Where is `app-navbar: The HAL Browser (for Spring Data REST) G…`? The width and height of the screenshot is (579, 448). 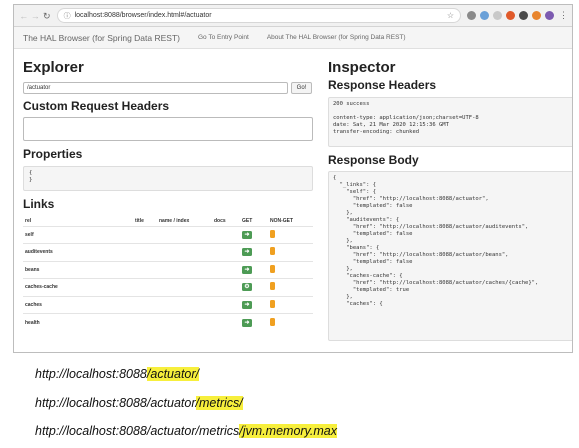 app-navbar: The HAL Browser (for Spring Data REST) G… is located at coordinates (293, 38).